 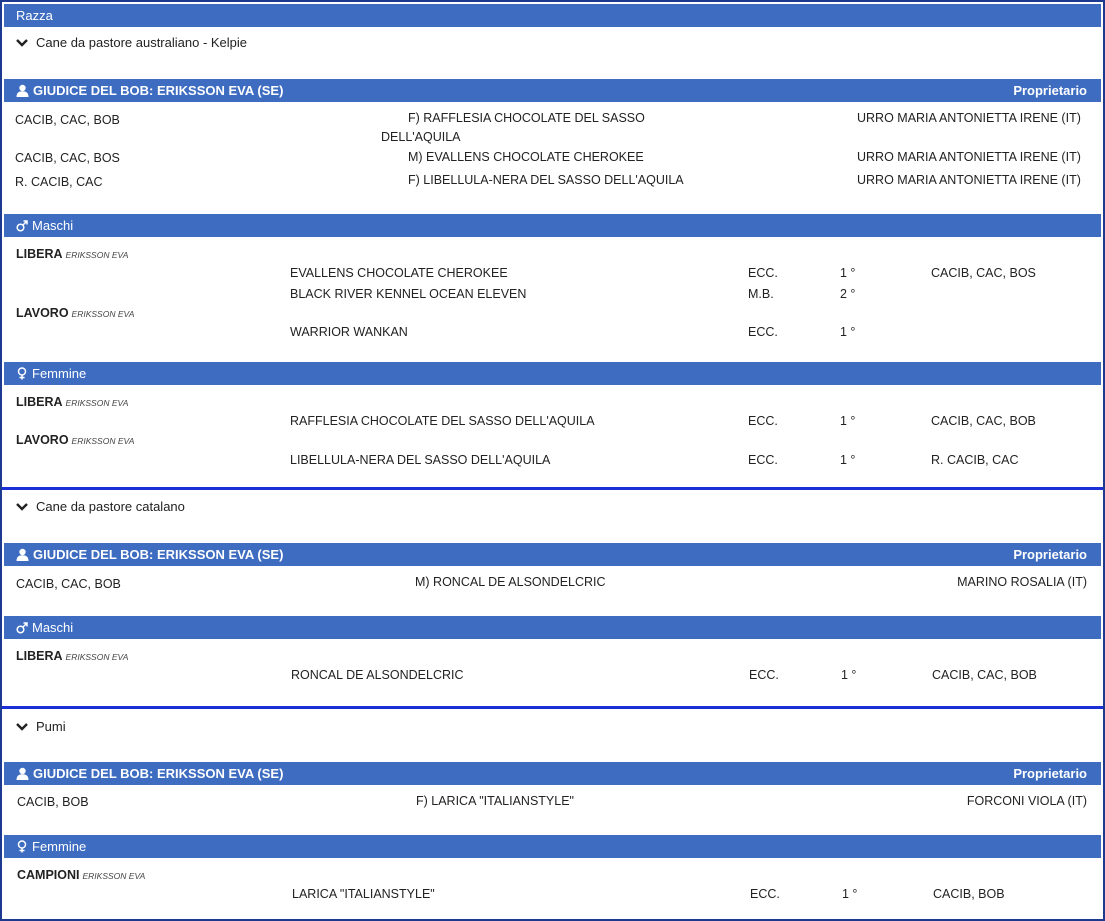 I want to click on entry-grade: M.B., so click(x=761, y=294).